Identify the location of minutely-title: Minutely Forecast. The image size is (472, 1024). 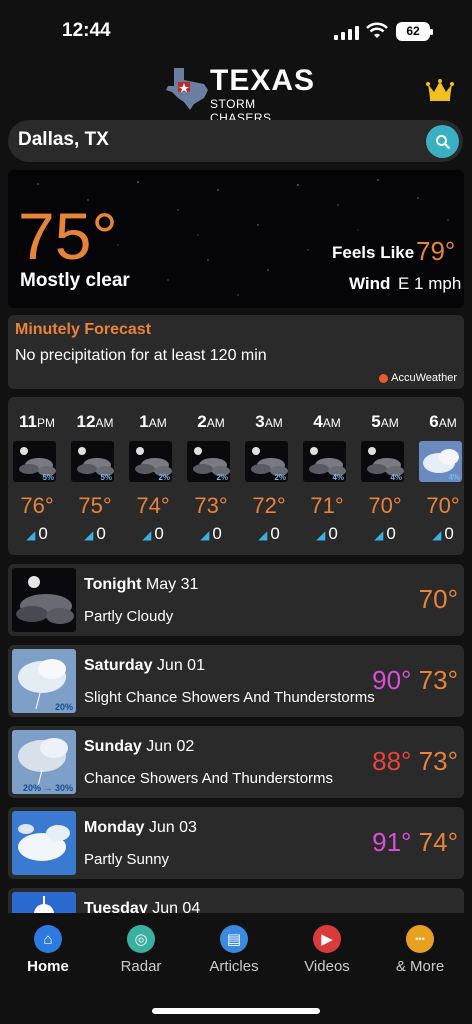
(83, 329).